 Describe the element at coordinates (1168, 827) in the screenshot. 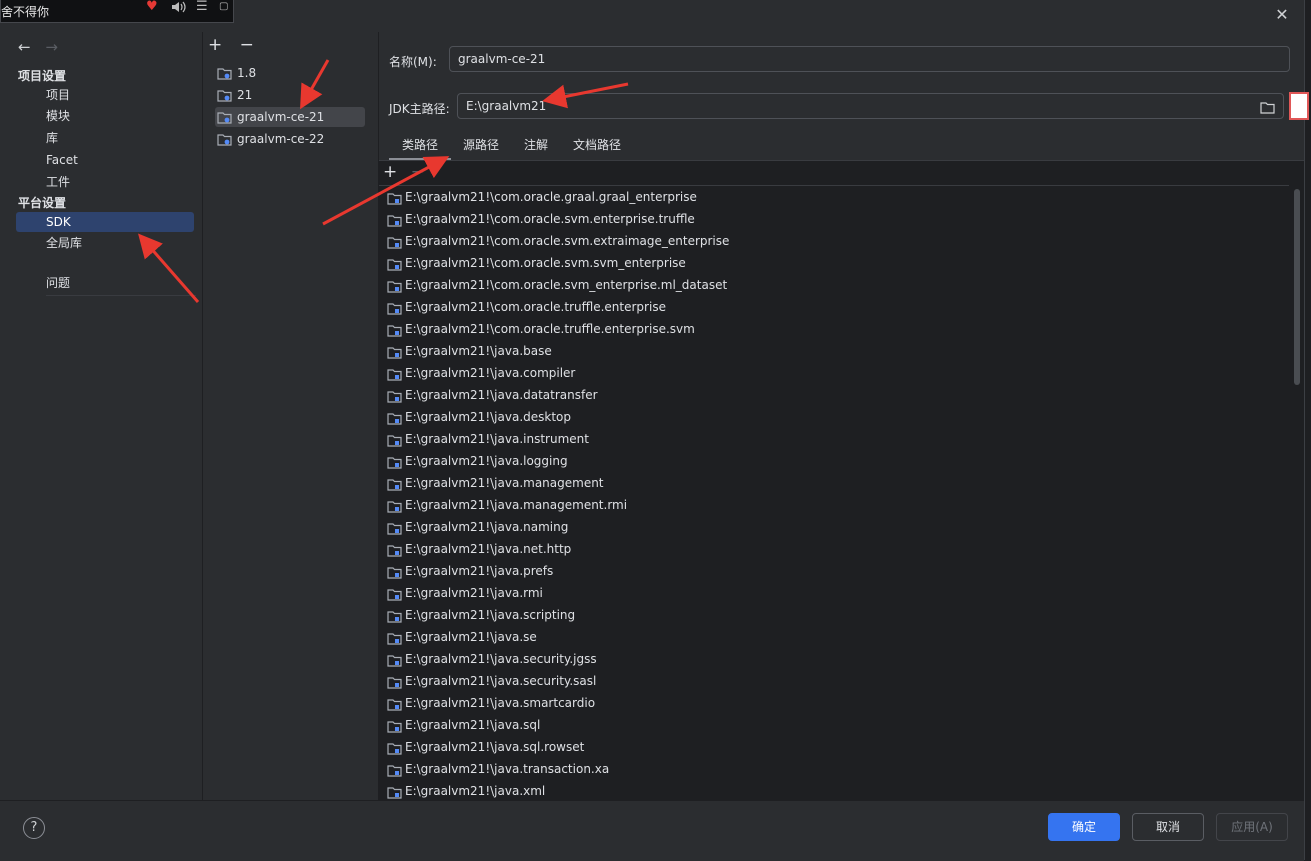

I see `cancel-button: 取消` at that location.